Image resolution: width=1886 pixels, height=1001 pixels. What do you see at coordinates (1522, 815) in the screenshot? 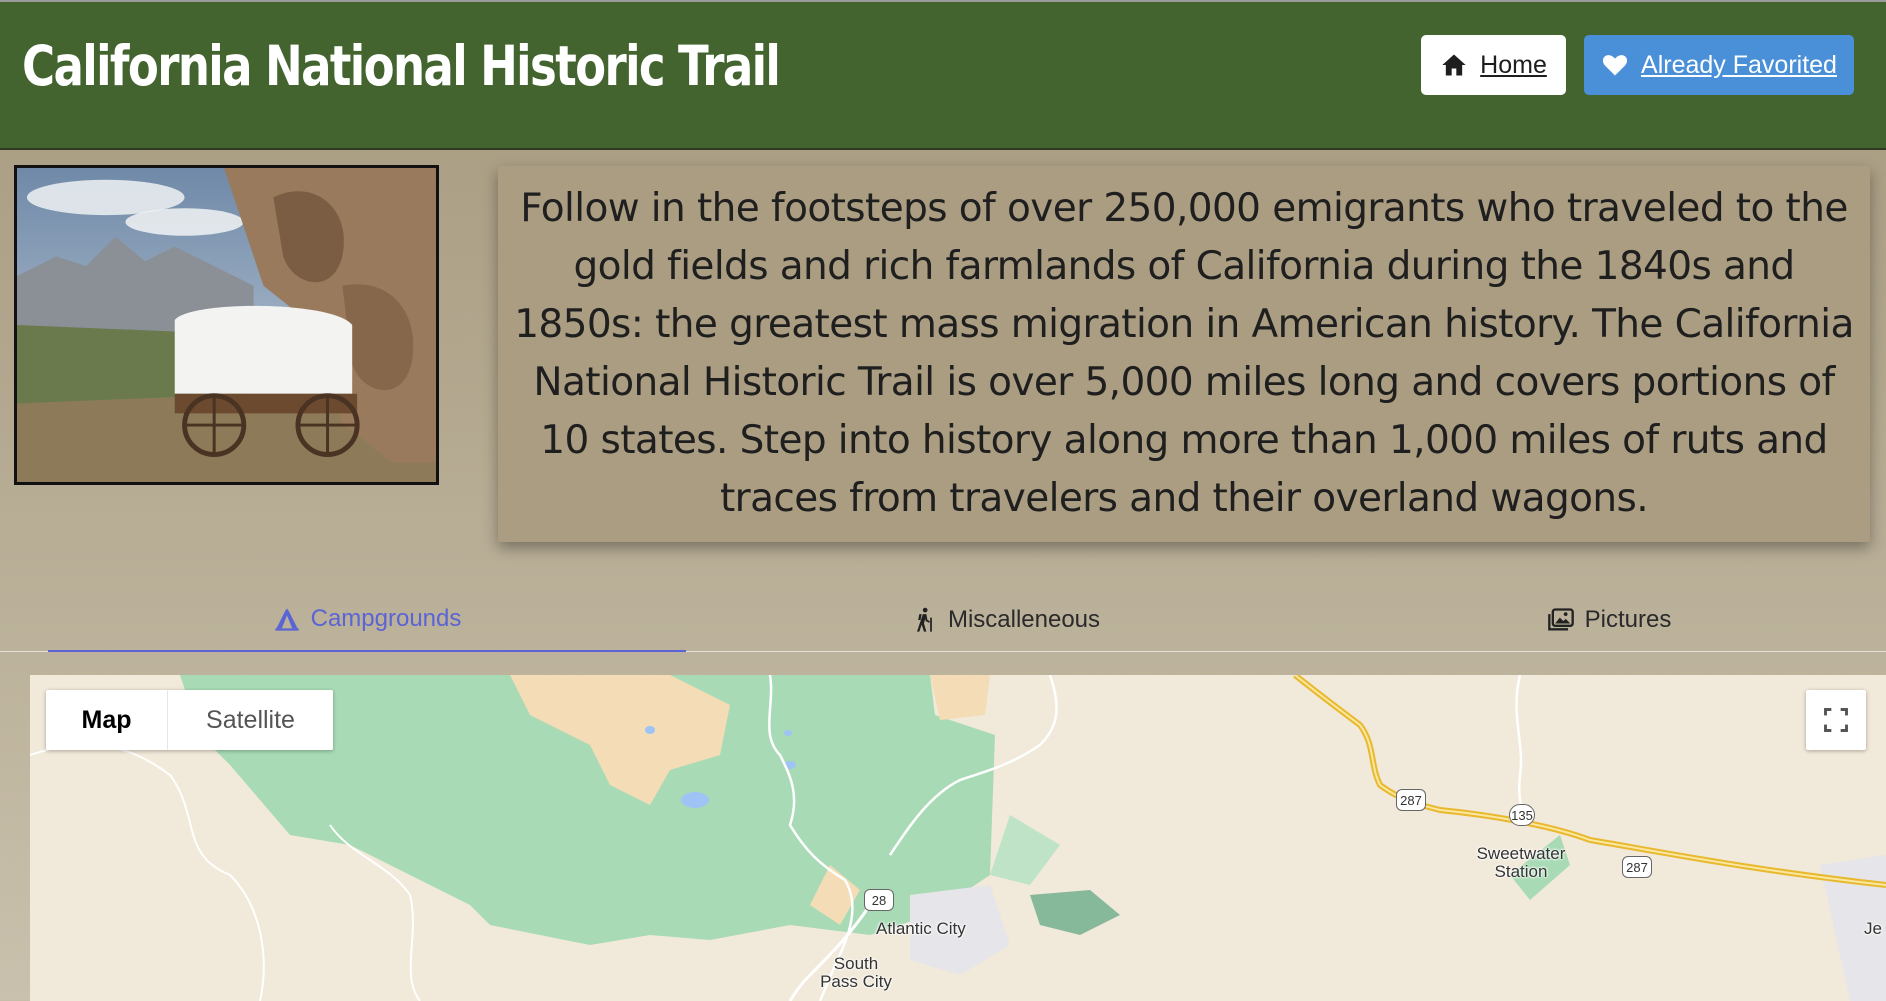
I see `route-135-shield: 135` at bounding box center [1522, 815].